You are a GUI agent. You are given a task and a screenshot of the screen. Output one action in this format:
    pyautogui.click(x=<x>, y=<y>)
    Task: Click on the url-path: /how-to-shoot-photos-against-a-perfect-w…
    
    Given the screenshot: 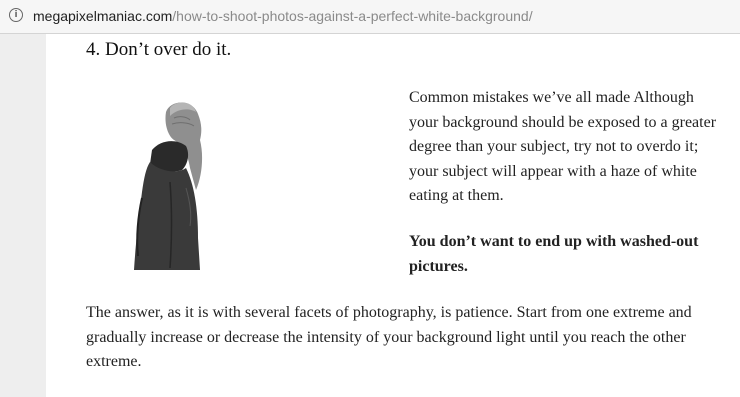 What is the action you would take?
    pyautogui.click(x=352, y=16)
    